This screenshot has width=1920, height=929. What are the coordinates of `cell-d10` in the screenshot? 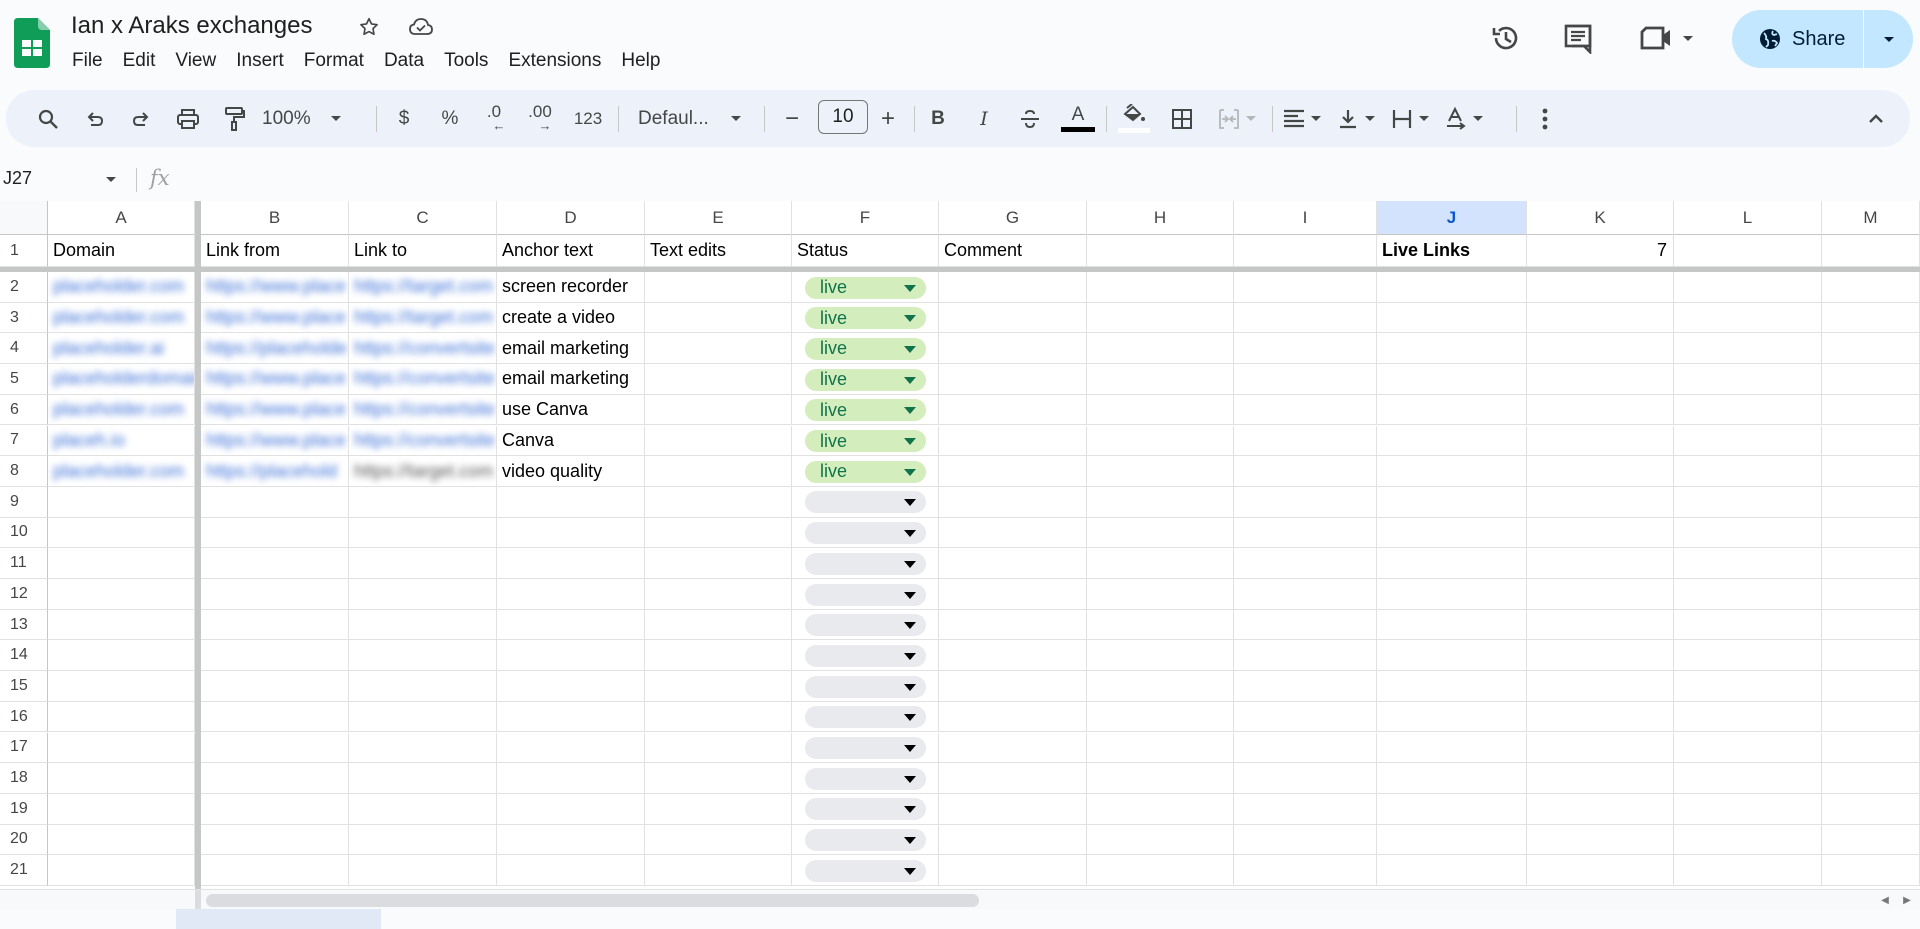 It's located at (571, 533).